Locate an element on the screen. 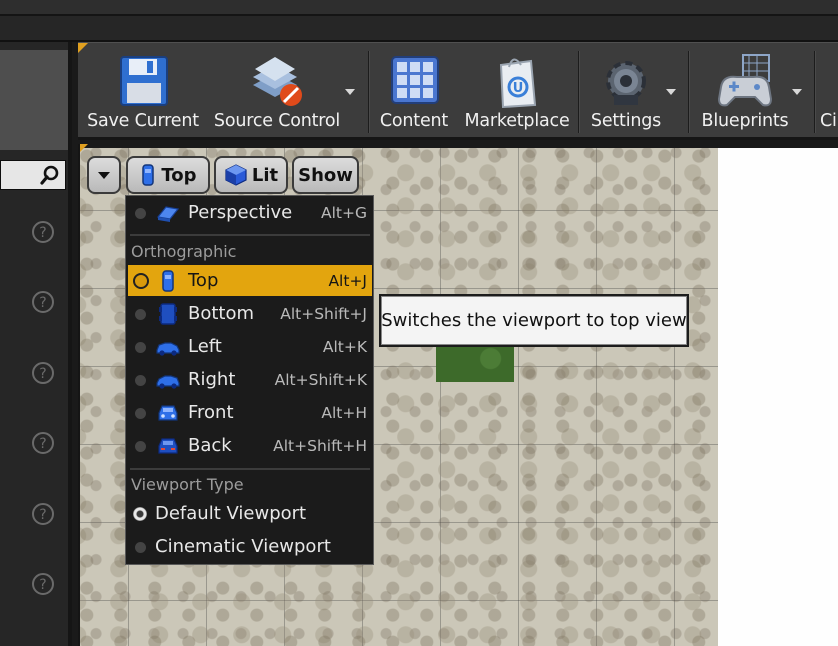  menu-item-cinematic-viewport: Cinematic Viewport is located at coordinates (250, 546).